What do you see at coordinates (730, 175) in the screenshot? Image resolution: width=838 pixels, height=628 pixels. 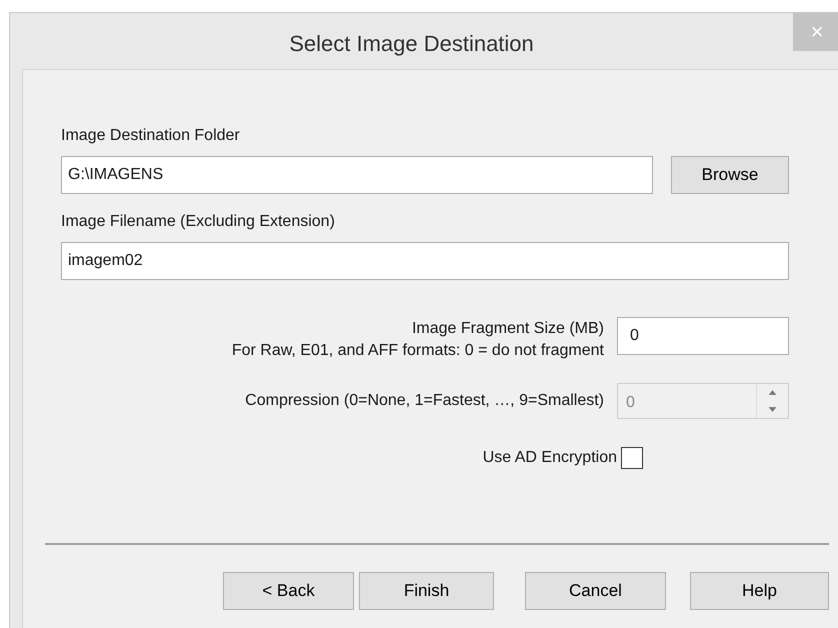 I see `browse-button: Browse` at bounding box center [730, 175].